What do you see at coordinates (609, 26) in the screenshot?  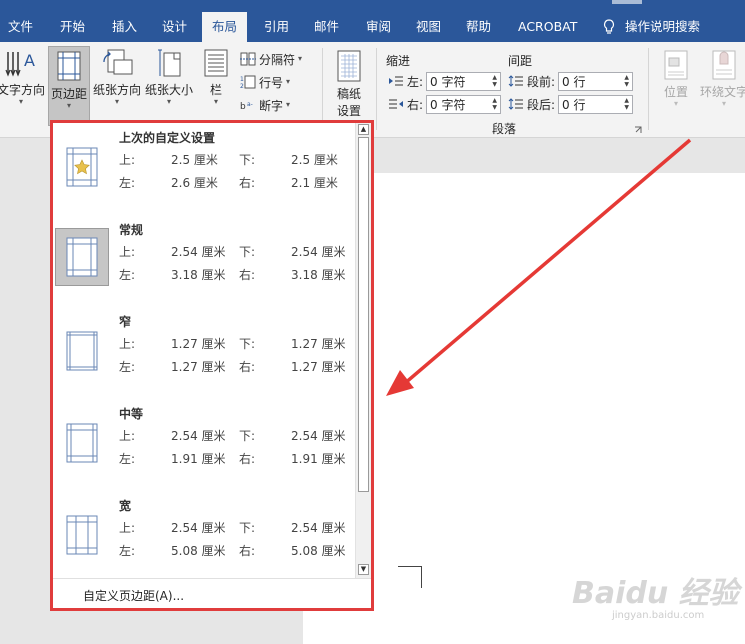 I see `lightbulb-icon` at bounding box center [609, 26].